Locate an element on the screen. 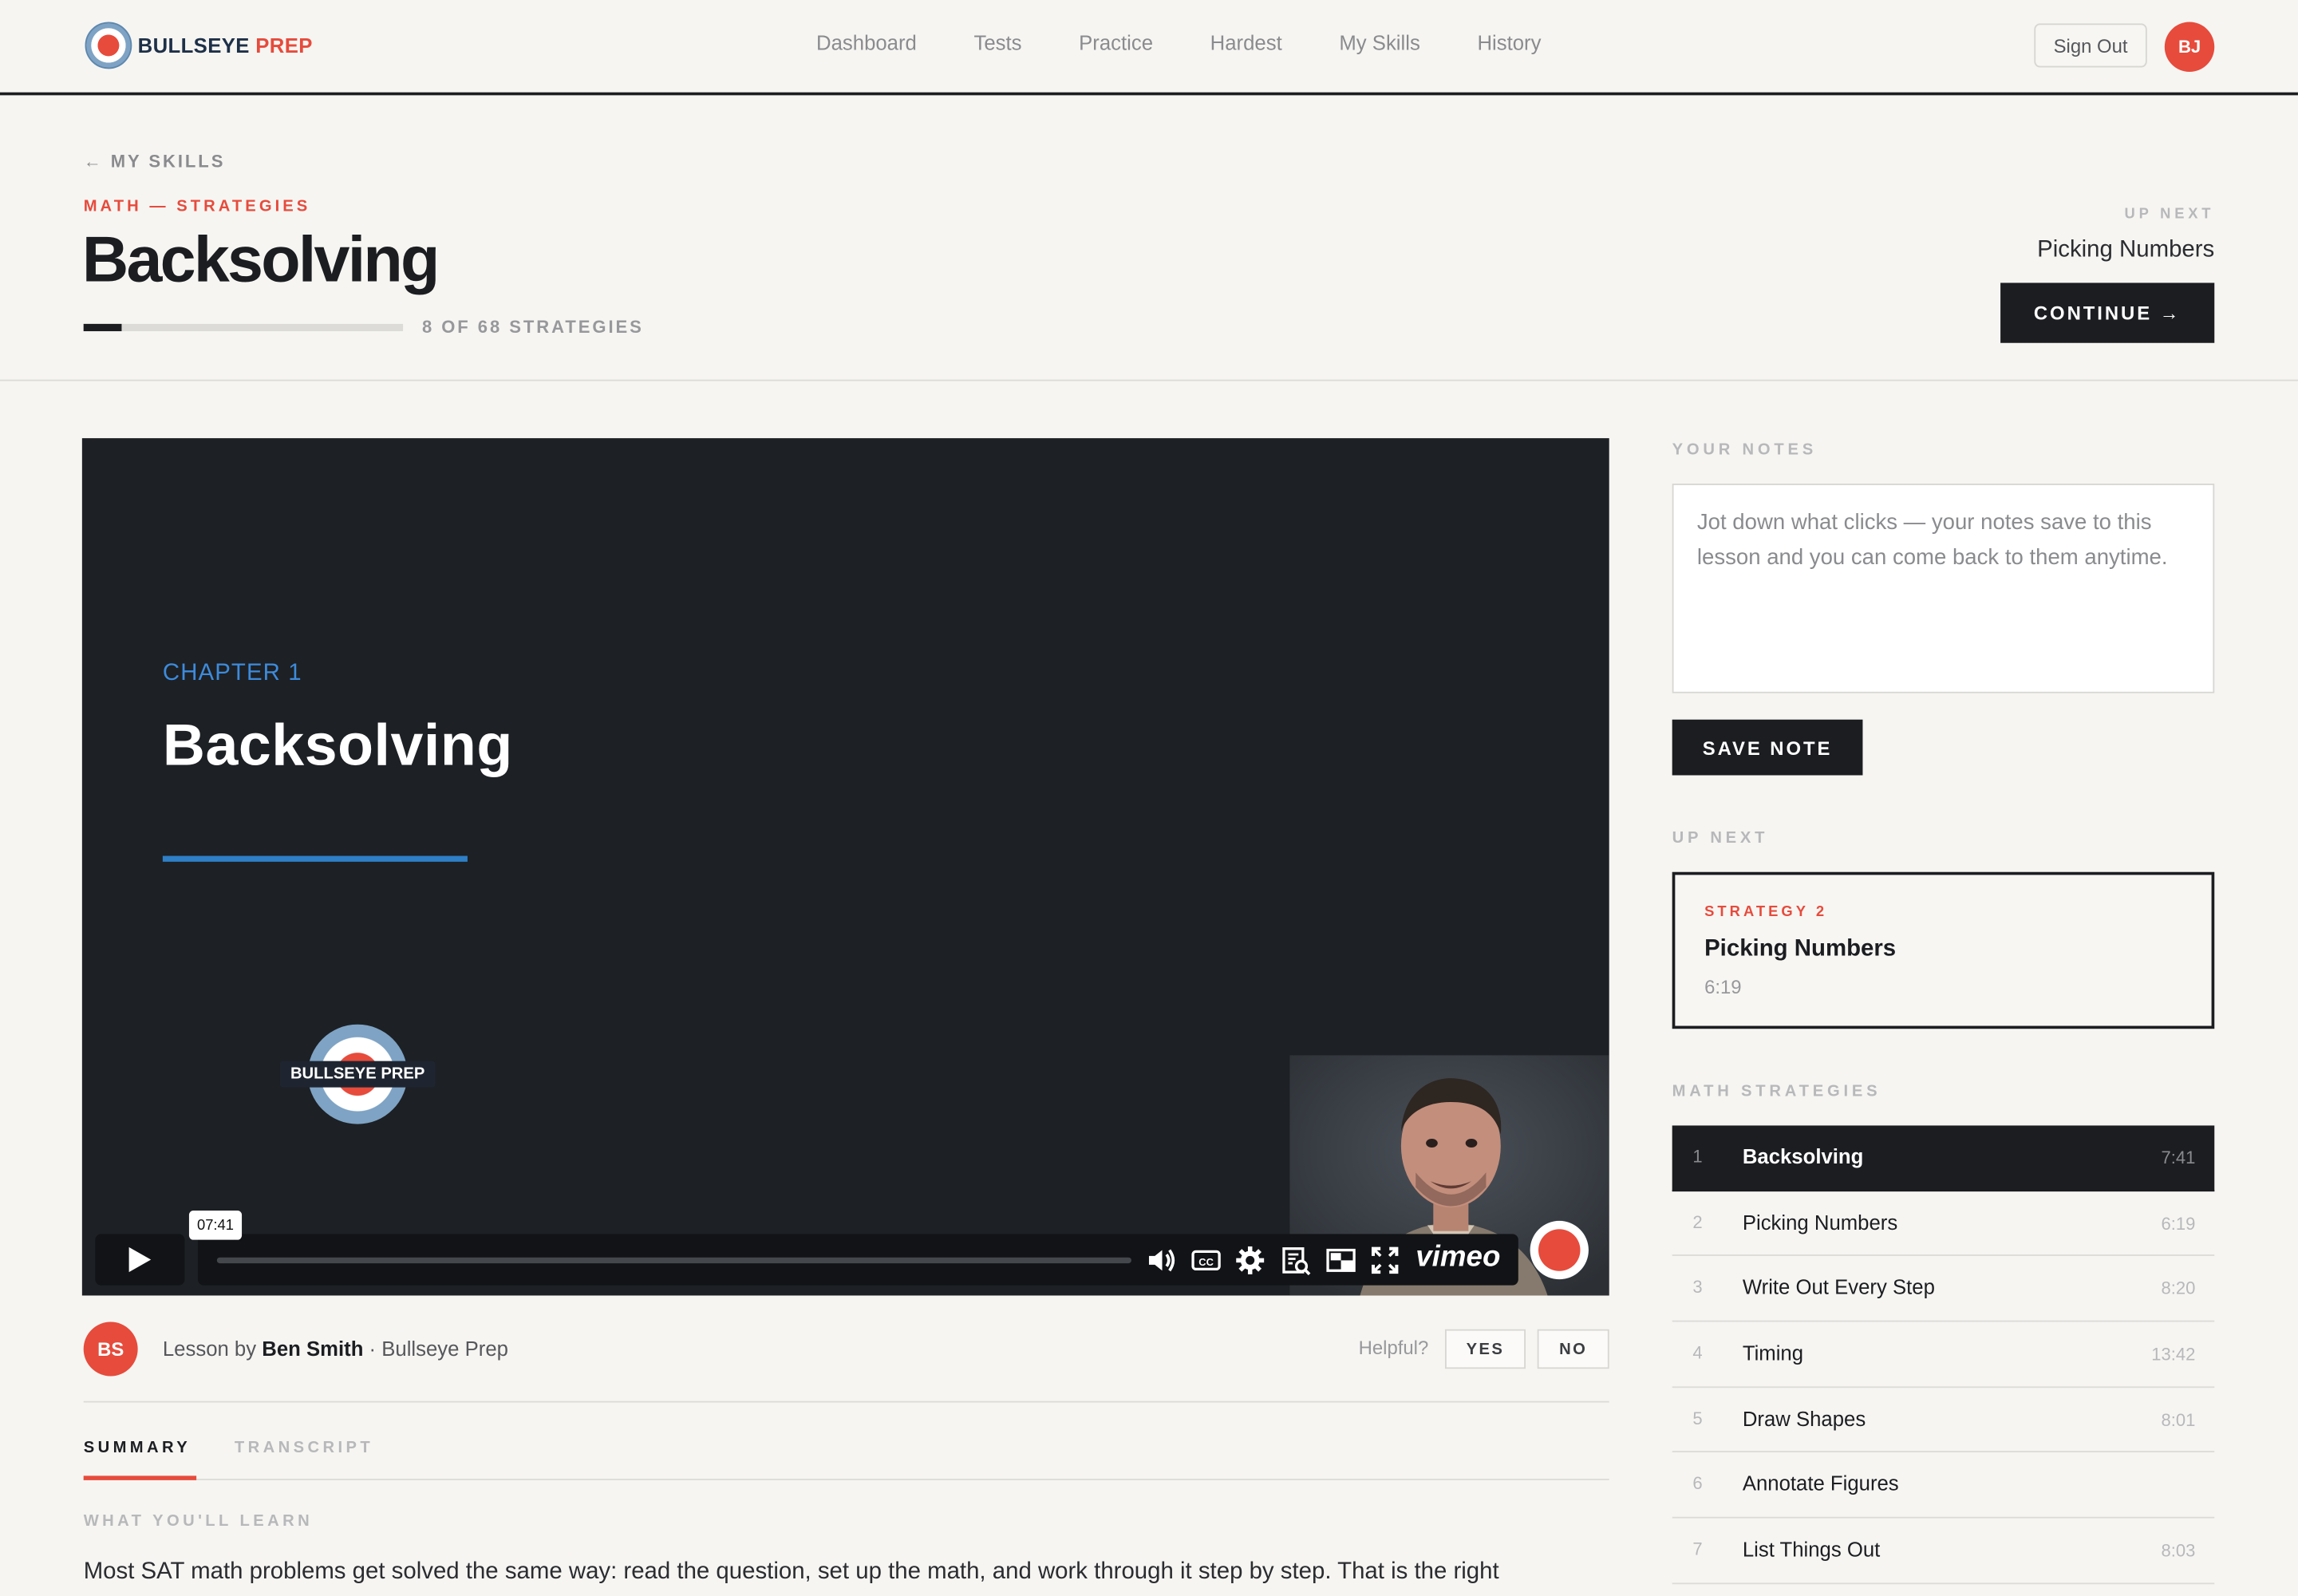 The height and width of the screenshot is (1596, 2298). video-controls: 07:41 CC vimeo is located at coordinates (807, 1248).